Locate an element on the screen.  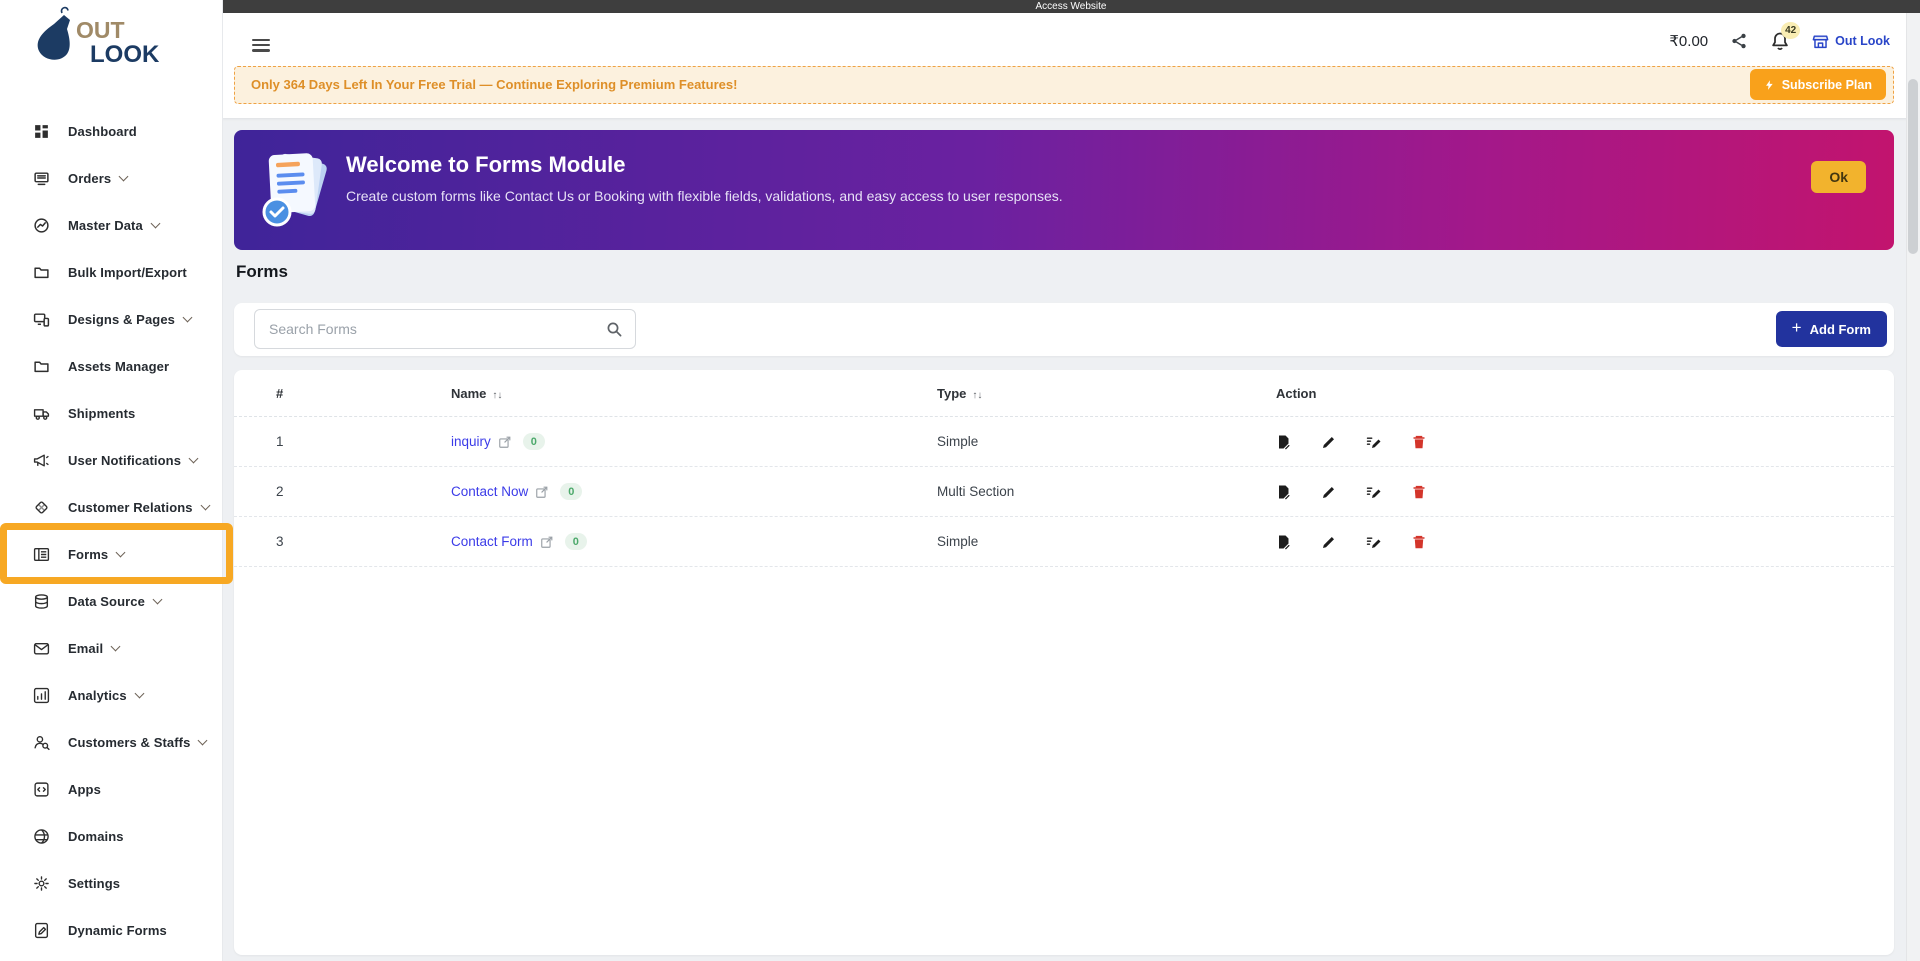
store-button-label: Out Look is located at coordinates (1862, 41).